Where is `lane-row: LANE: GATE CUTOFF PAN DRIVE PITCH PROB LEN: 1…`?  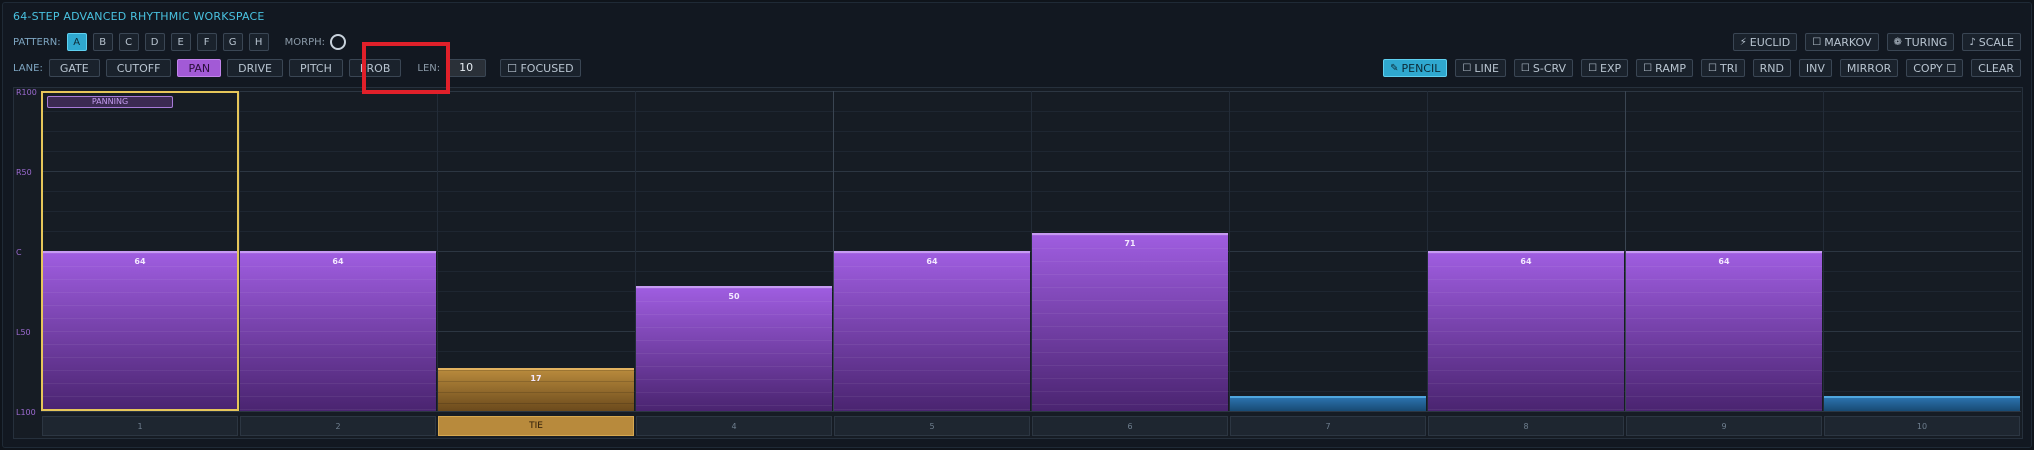 lane-row: LANE: GATE CUTOFF PAN DRIVE PITCH PROB LEN: 1… is located at coordinates (297, 68).